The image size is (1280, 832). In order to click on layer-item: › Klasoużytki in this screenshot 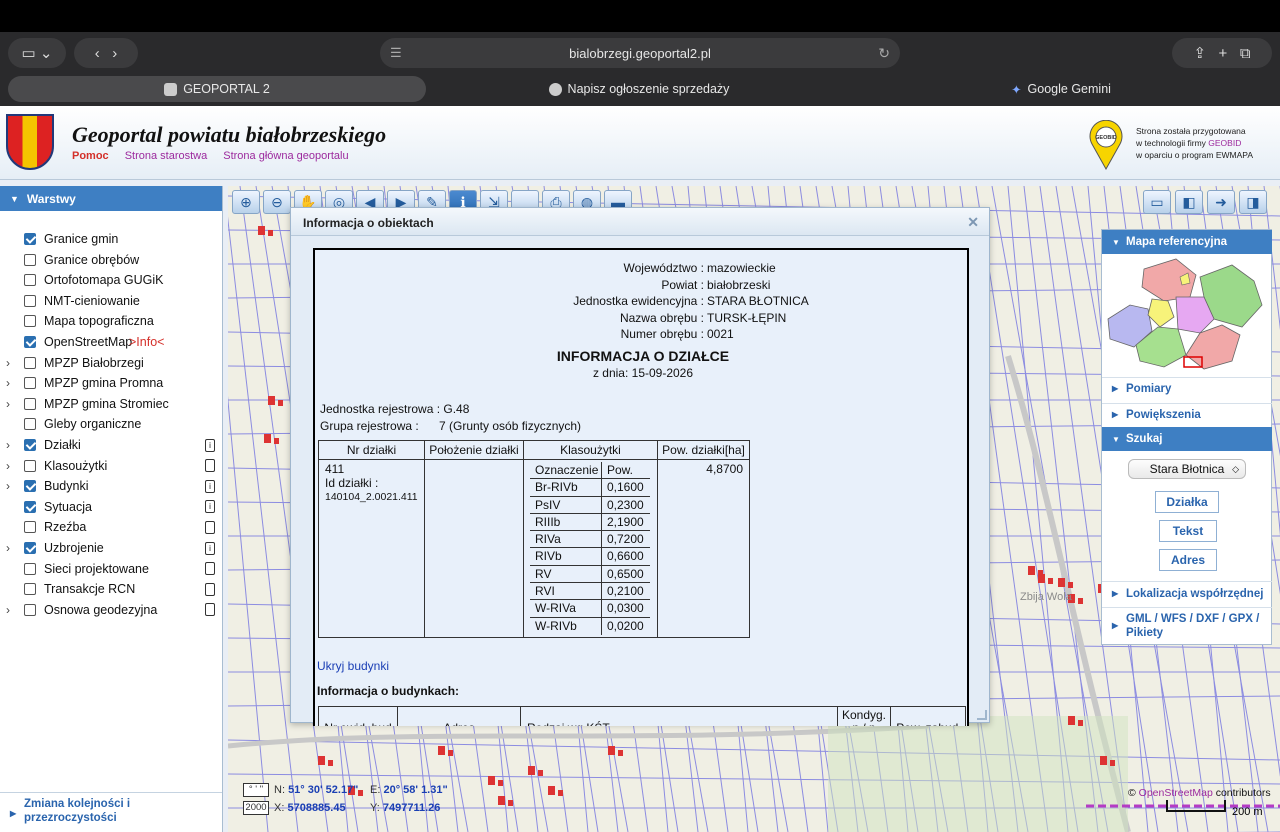, I will do `click(111, 466)`.